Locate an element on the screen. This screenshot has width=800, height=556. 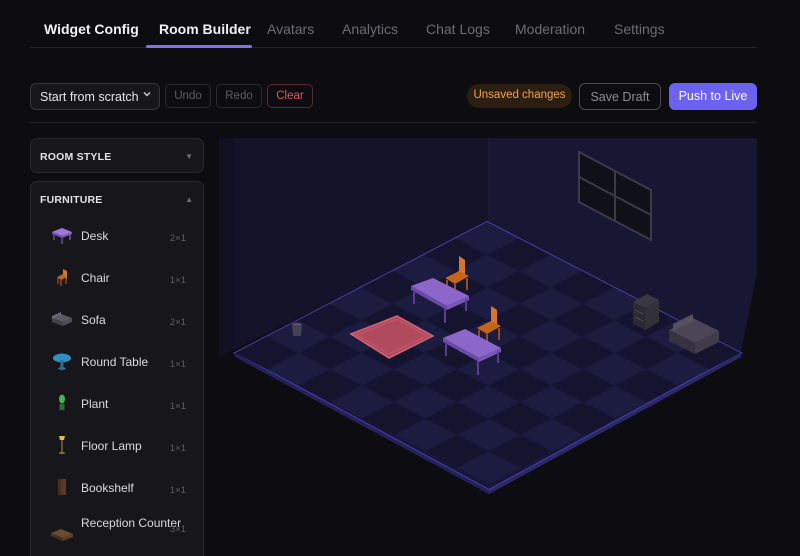
furniture-item-floor-lamp: Floor Lamp 1×1 is located at coordinates (117, 448).